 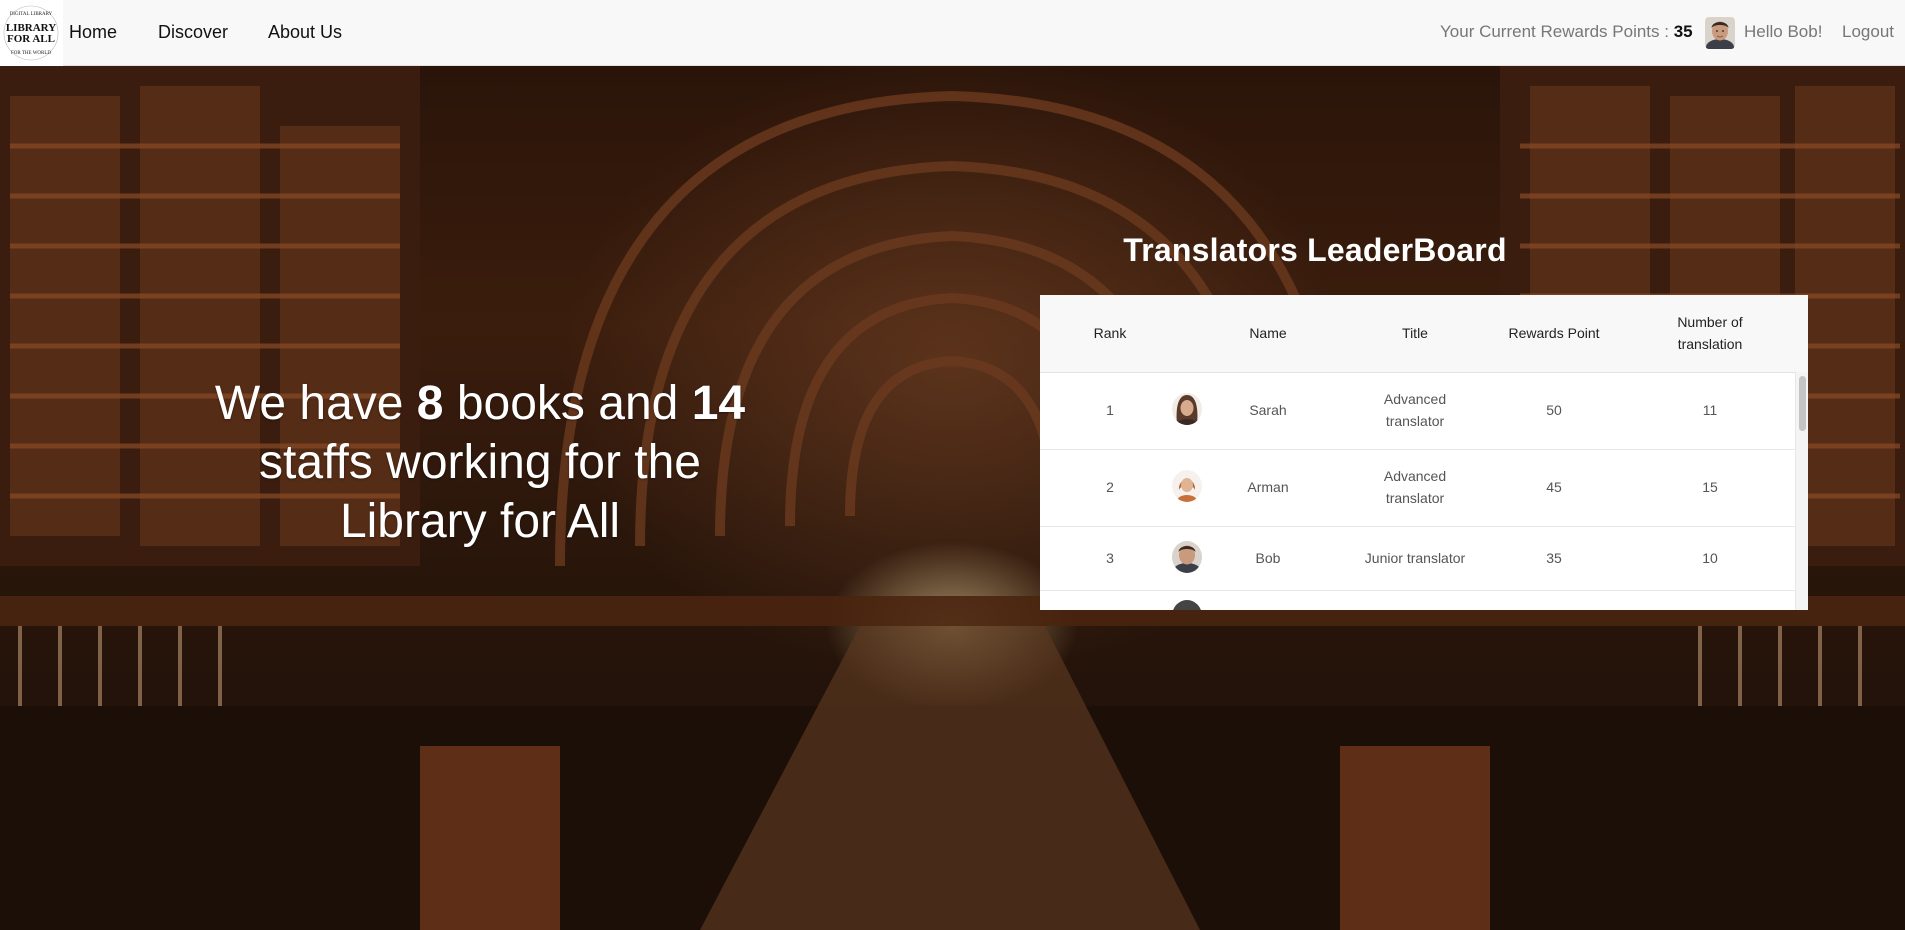 What do you see at coordinates (1710, 344) in the screenshot?
I see `header-number-of-translation-line2: translation` at bounding box center [1710, 344].